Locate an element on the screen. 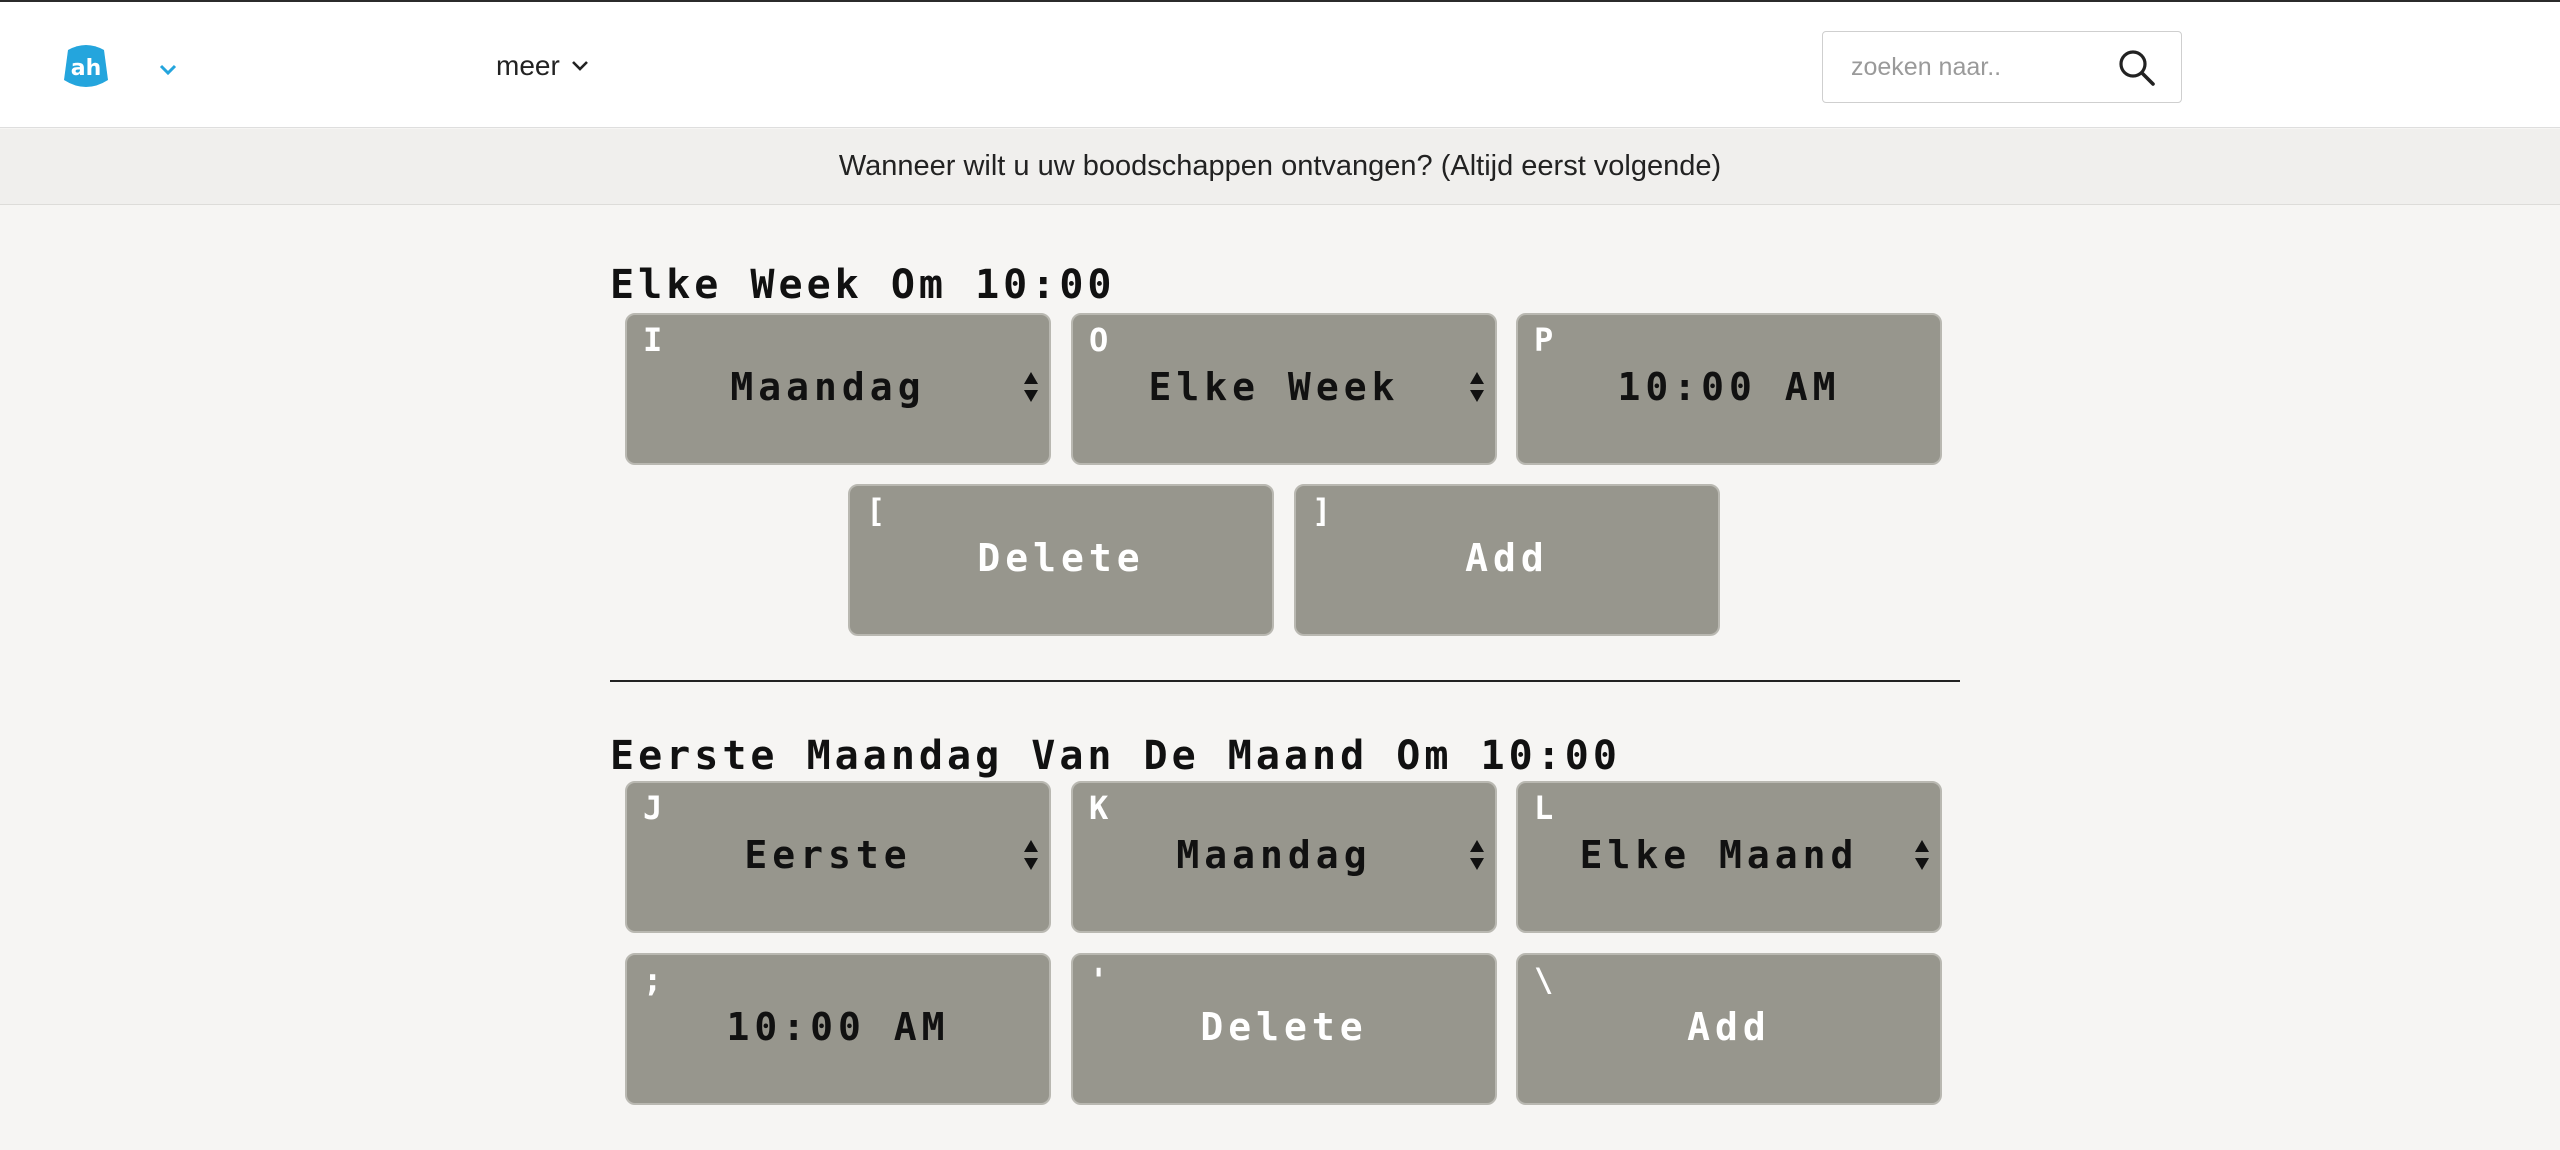  weekly-schedule-title: Elke Week Om 10:00 is located at coordinates (863, 285).